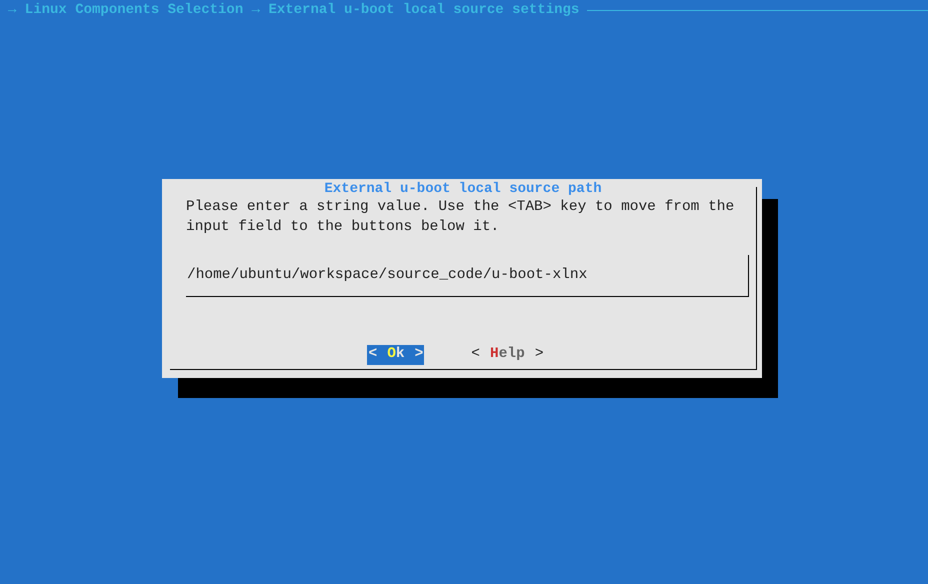  What do you see at coordinates (467, 276) in the screenshot?
I see `input-field: /home/ubuntu/workspace/source_code/u-boot-xlnx` at bounding box center [467, 276].